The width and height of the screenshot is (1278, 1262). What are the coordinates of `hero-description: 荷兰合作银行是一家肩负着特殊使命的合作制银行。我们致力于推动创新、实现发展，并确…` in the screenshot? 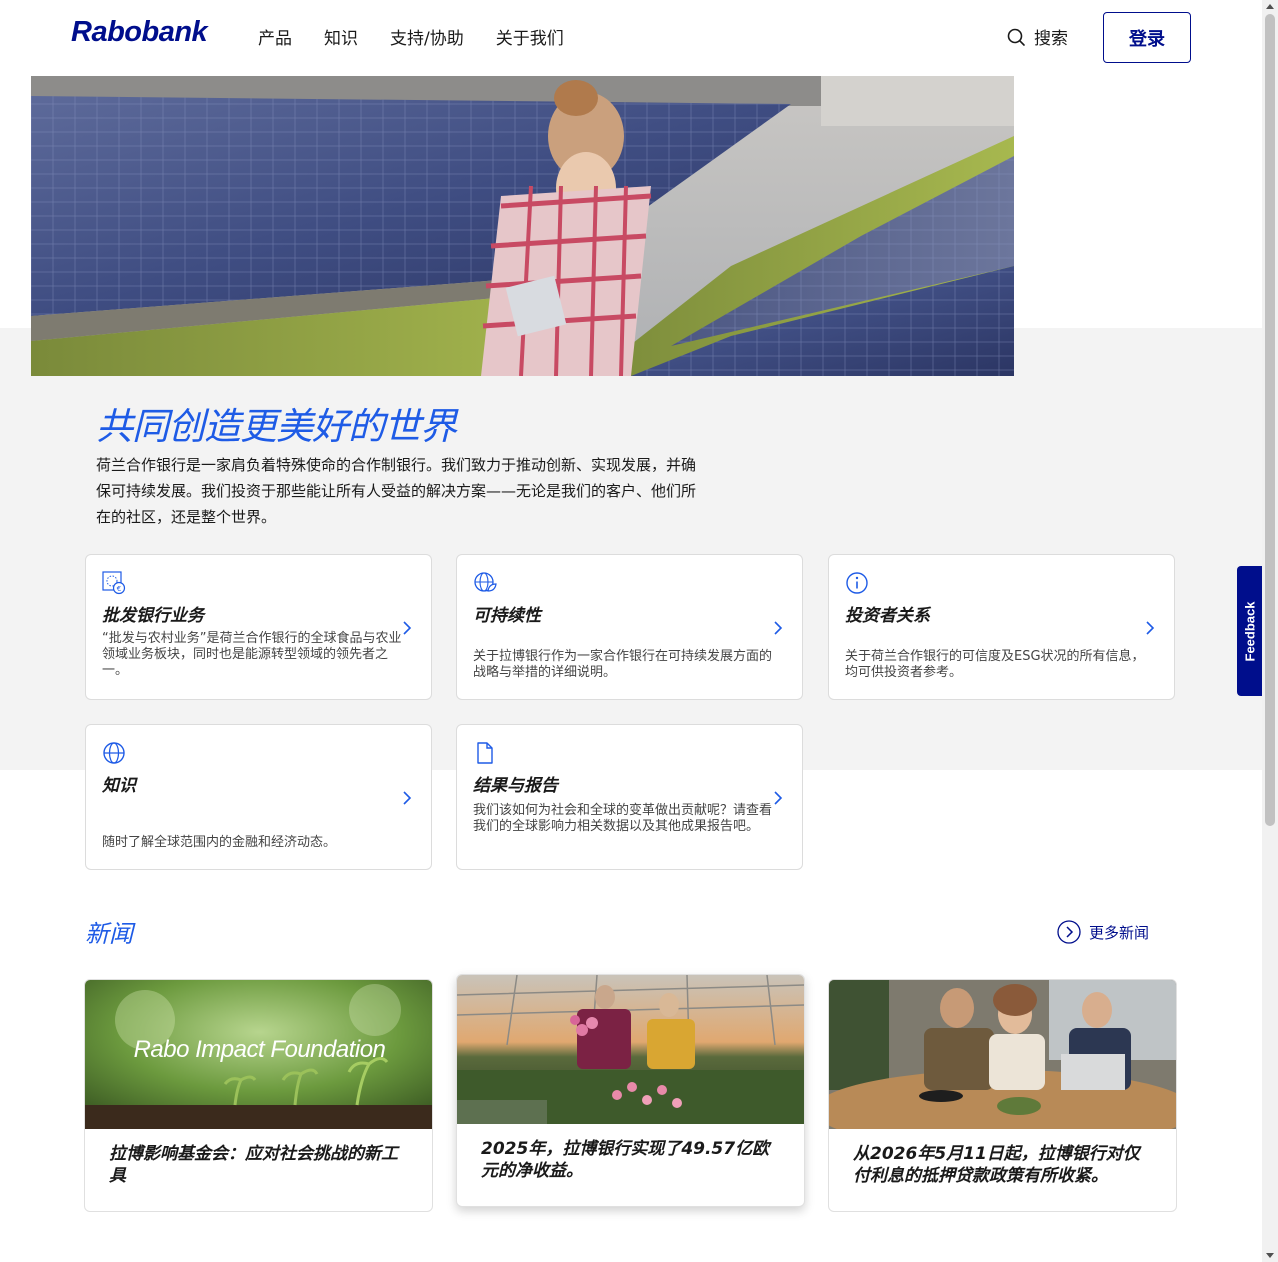 It's located at (396, 491).